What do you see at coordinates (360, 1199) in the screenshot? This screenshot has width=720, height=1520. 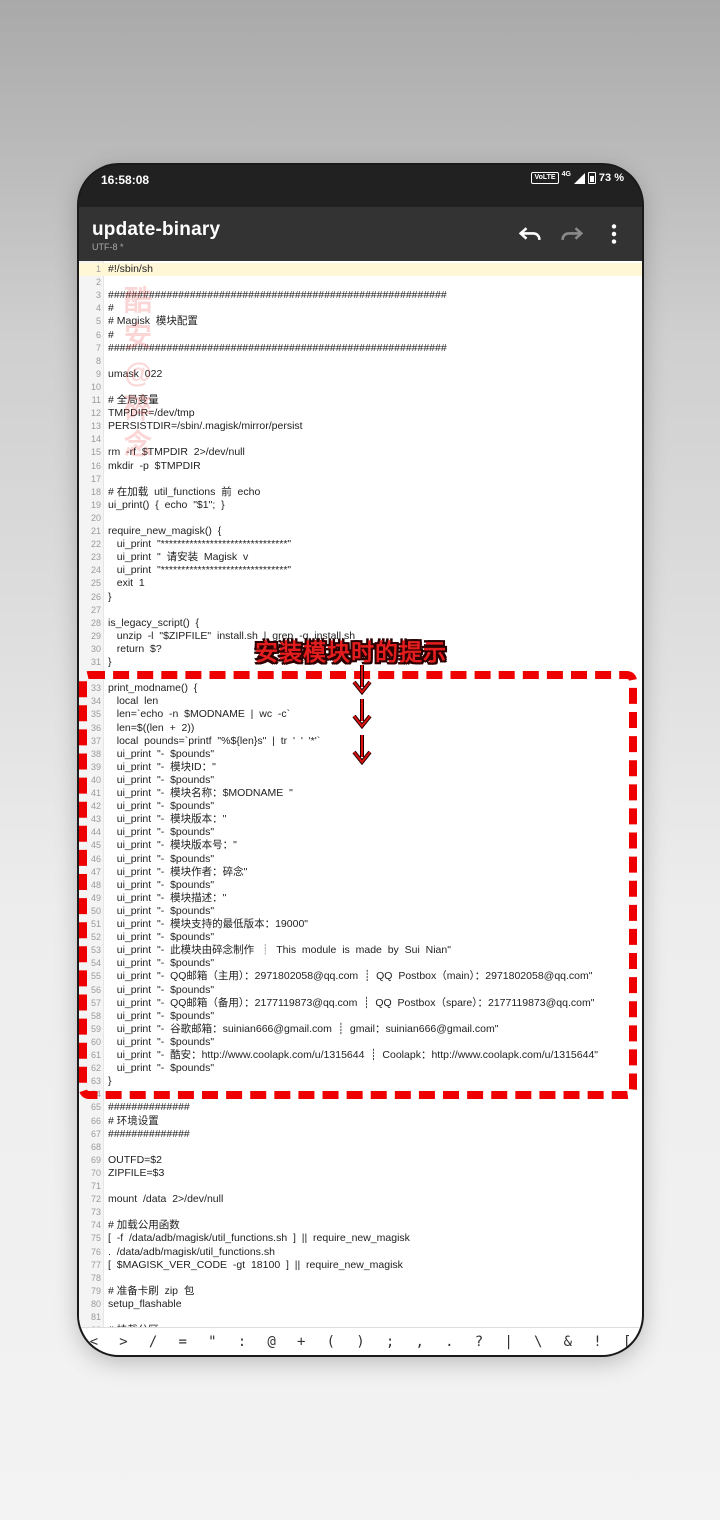 I see `code-line: 72 mount /data 2>/dev/null` at bounding box center [360, 1199].